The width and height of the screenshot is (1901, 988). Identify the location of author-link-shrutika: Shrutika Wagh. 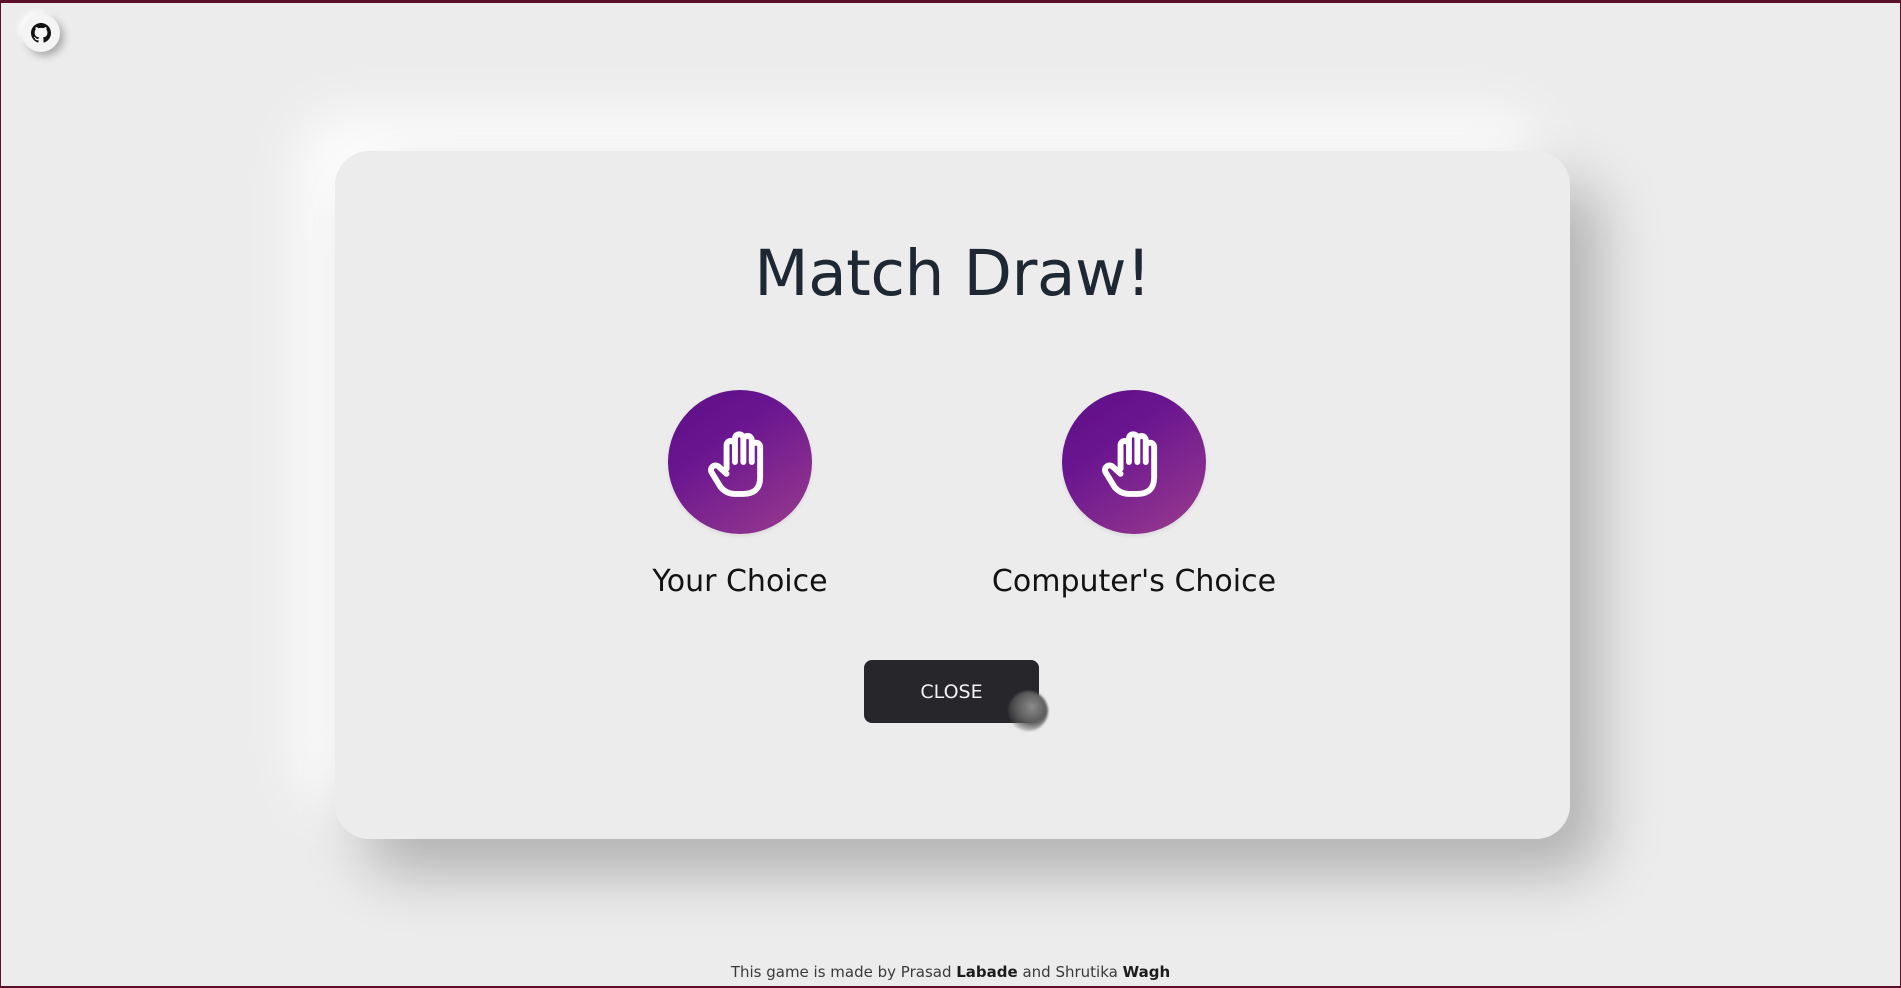
(1112, 972).